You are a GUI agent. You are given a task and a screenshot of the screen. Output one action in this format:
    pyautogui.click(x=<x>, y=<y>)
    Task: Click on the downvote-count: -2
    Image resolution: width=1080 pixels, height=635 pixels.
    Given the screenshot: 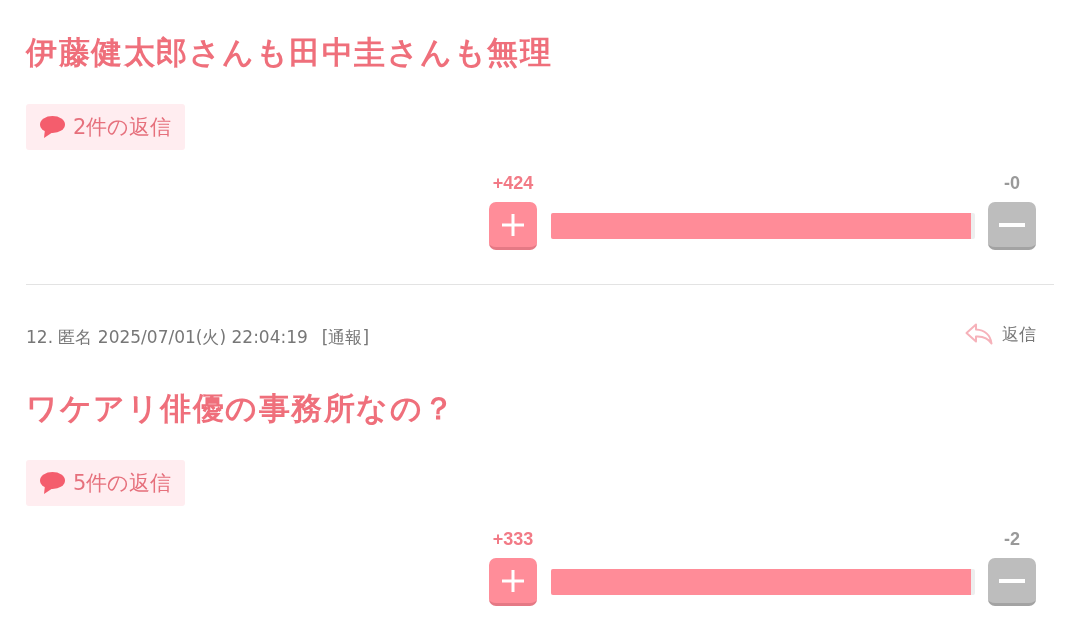 What is the action you would take?
    pyautogui.click(x=1012, y=539)
    